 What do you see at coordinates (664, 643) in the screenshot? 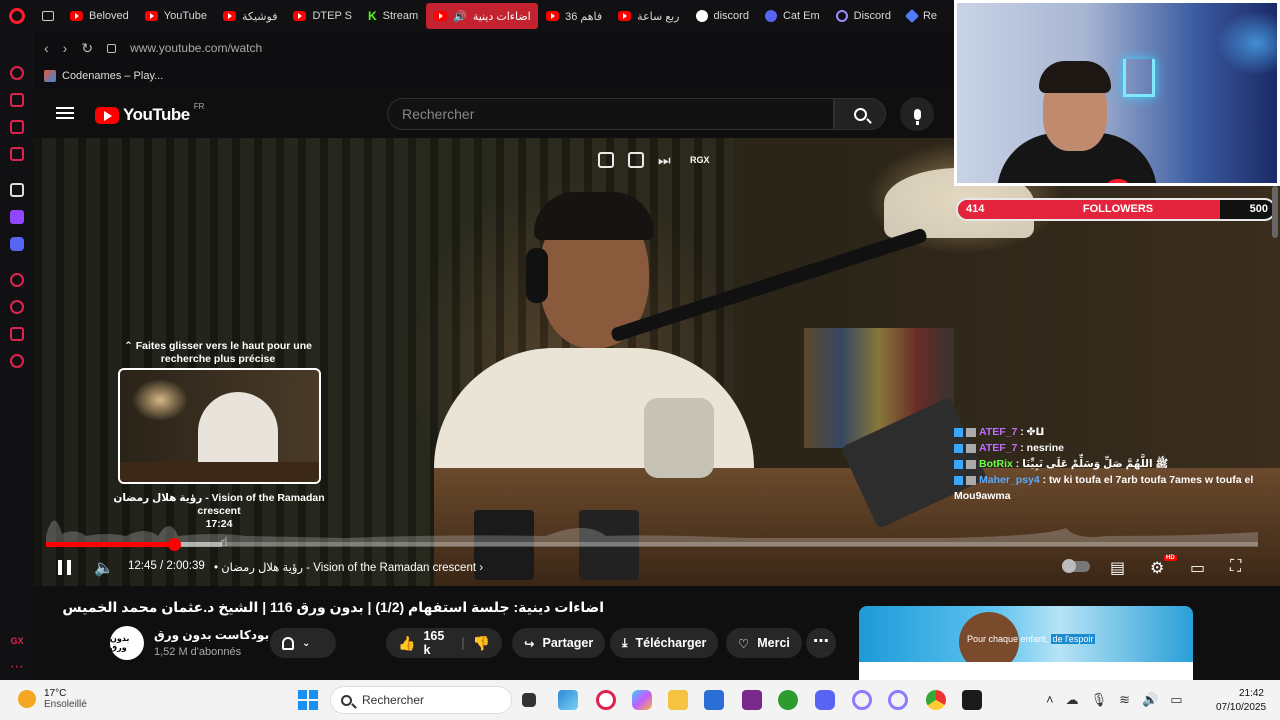
I see `download-button: ⤓ Télécharger` at bounding box center [664, 643].